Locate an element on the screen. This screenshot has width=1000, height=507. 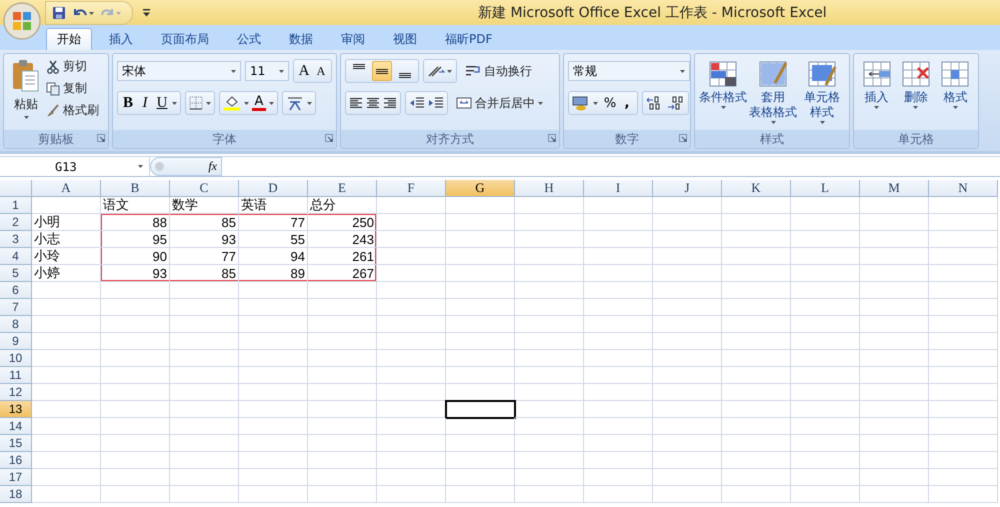
table-cell: 总分 is located at coordinates (342, 205).